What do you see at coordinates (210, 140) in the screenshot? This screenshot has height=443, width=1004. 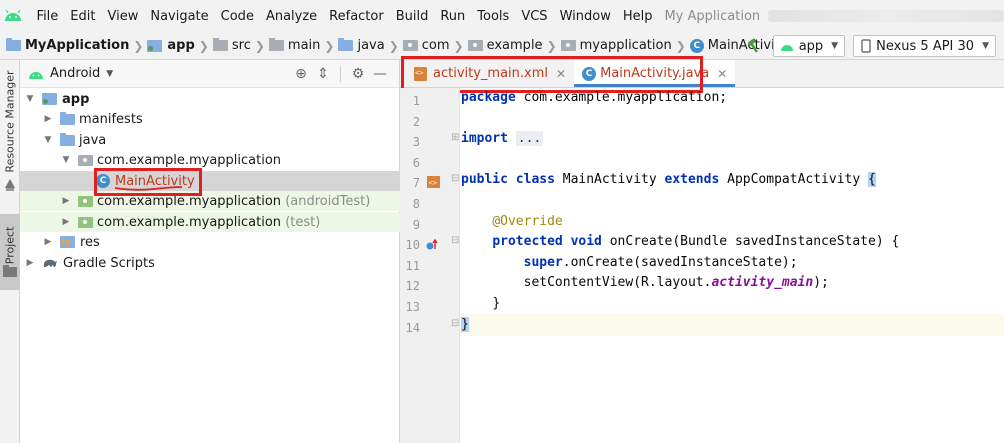 I see `tree-item-java: ▼ java` at bounding box center [210, 140].